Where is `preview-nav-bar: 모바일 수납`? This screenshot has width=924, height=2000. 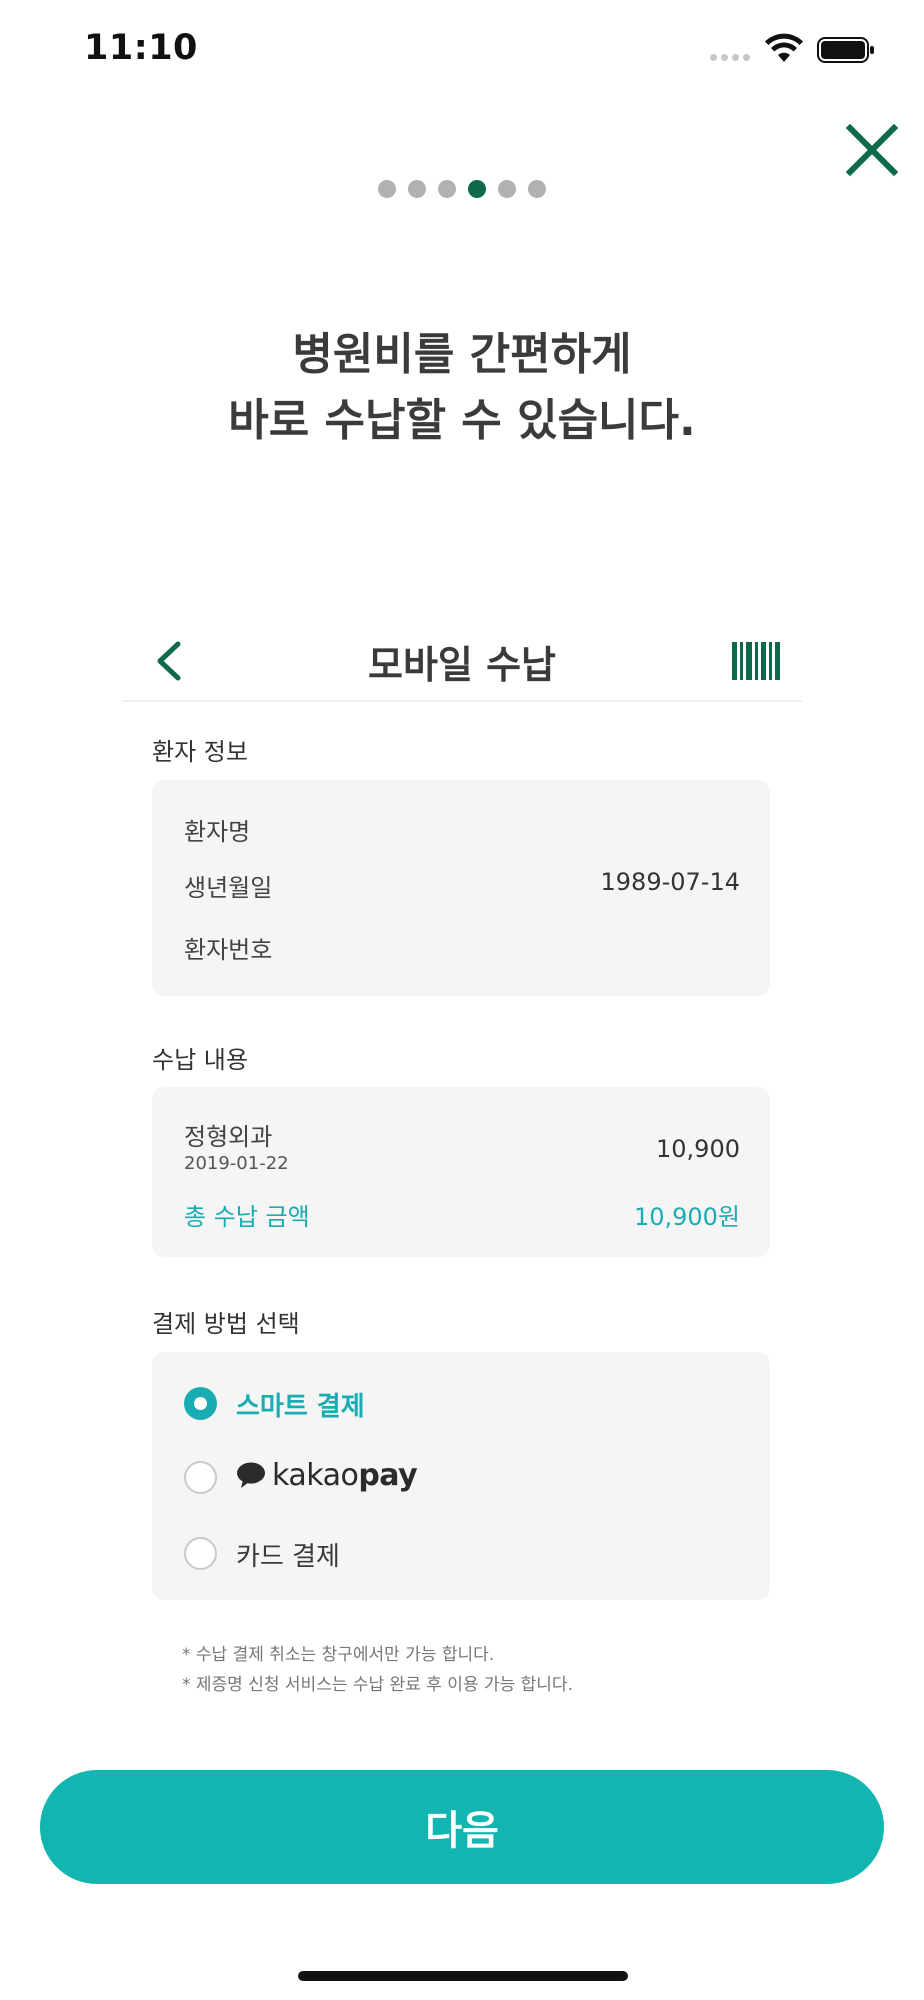 preview-nav-bar: 모바일 수납 is located at coordinates (462, 661).